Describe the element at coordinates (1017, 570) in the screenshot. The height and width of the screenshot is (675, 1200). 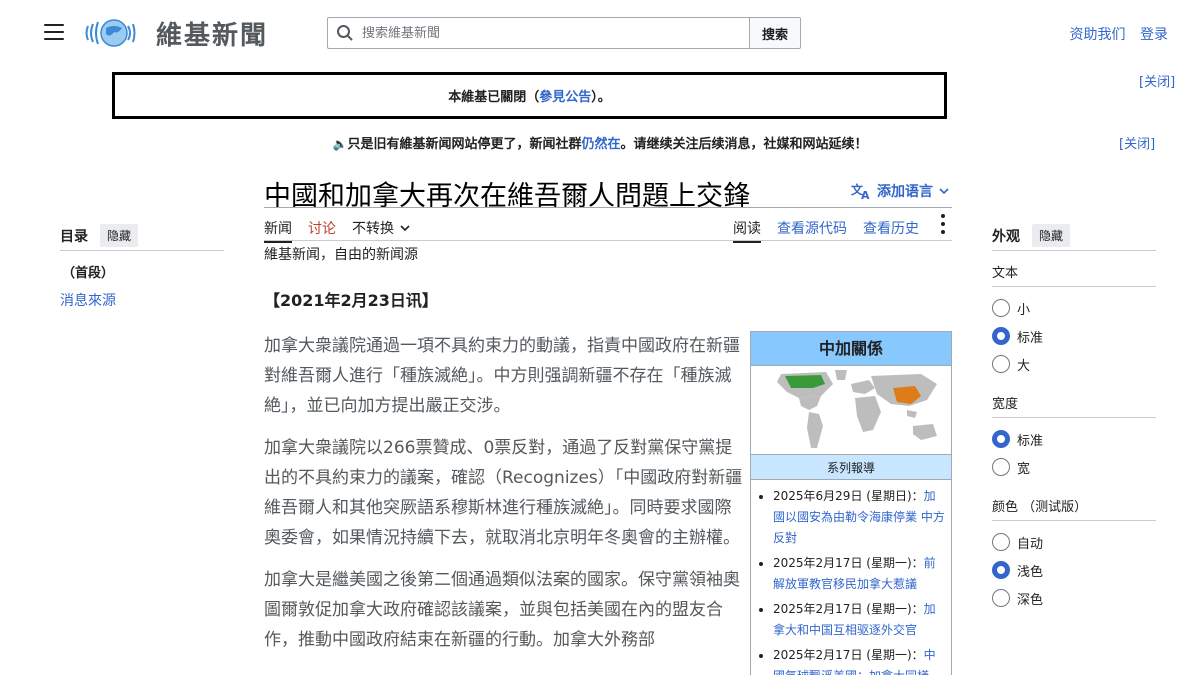
I see `color-light-radio: 浅色` at that location.